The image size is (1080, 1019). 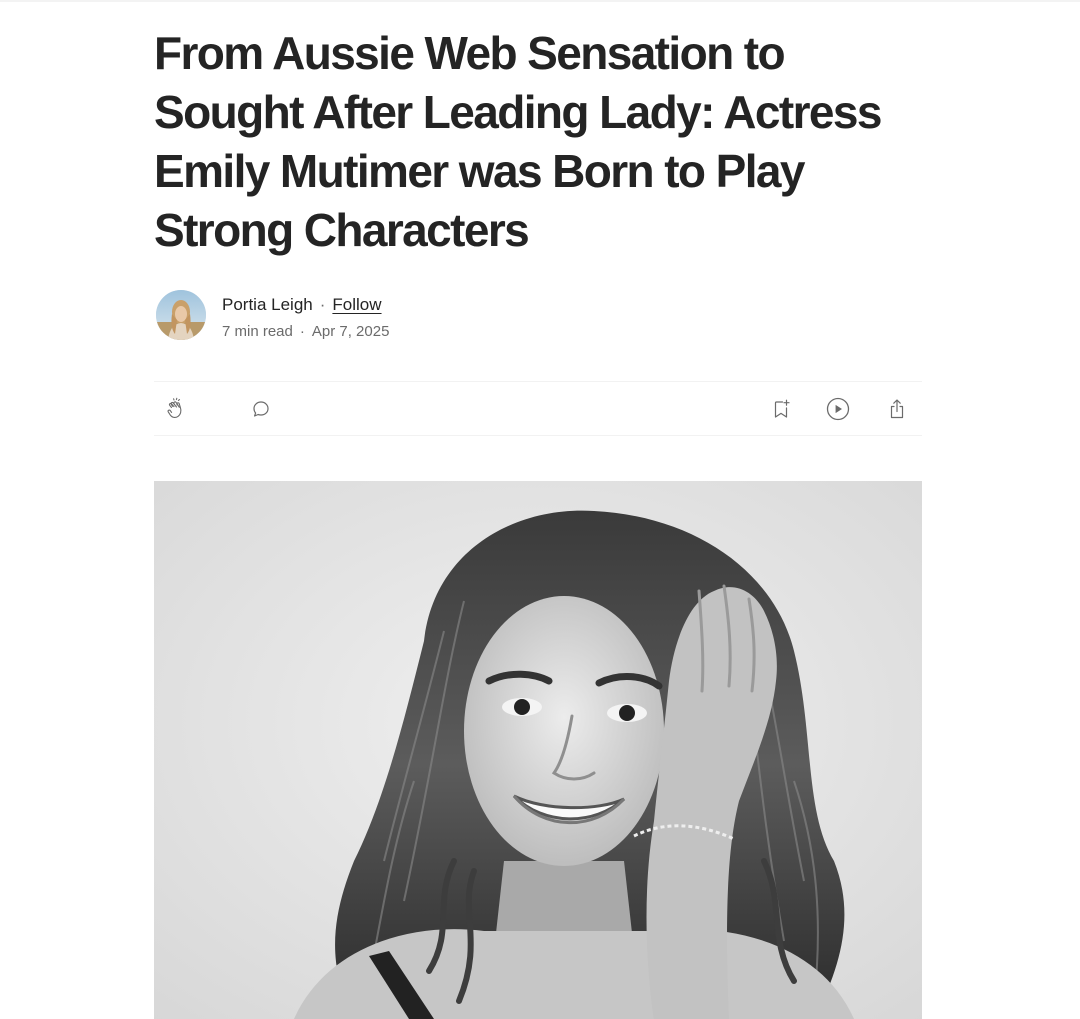 I want to click on author-avatar, so click(x=181, y=315).